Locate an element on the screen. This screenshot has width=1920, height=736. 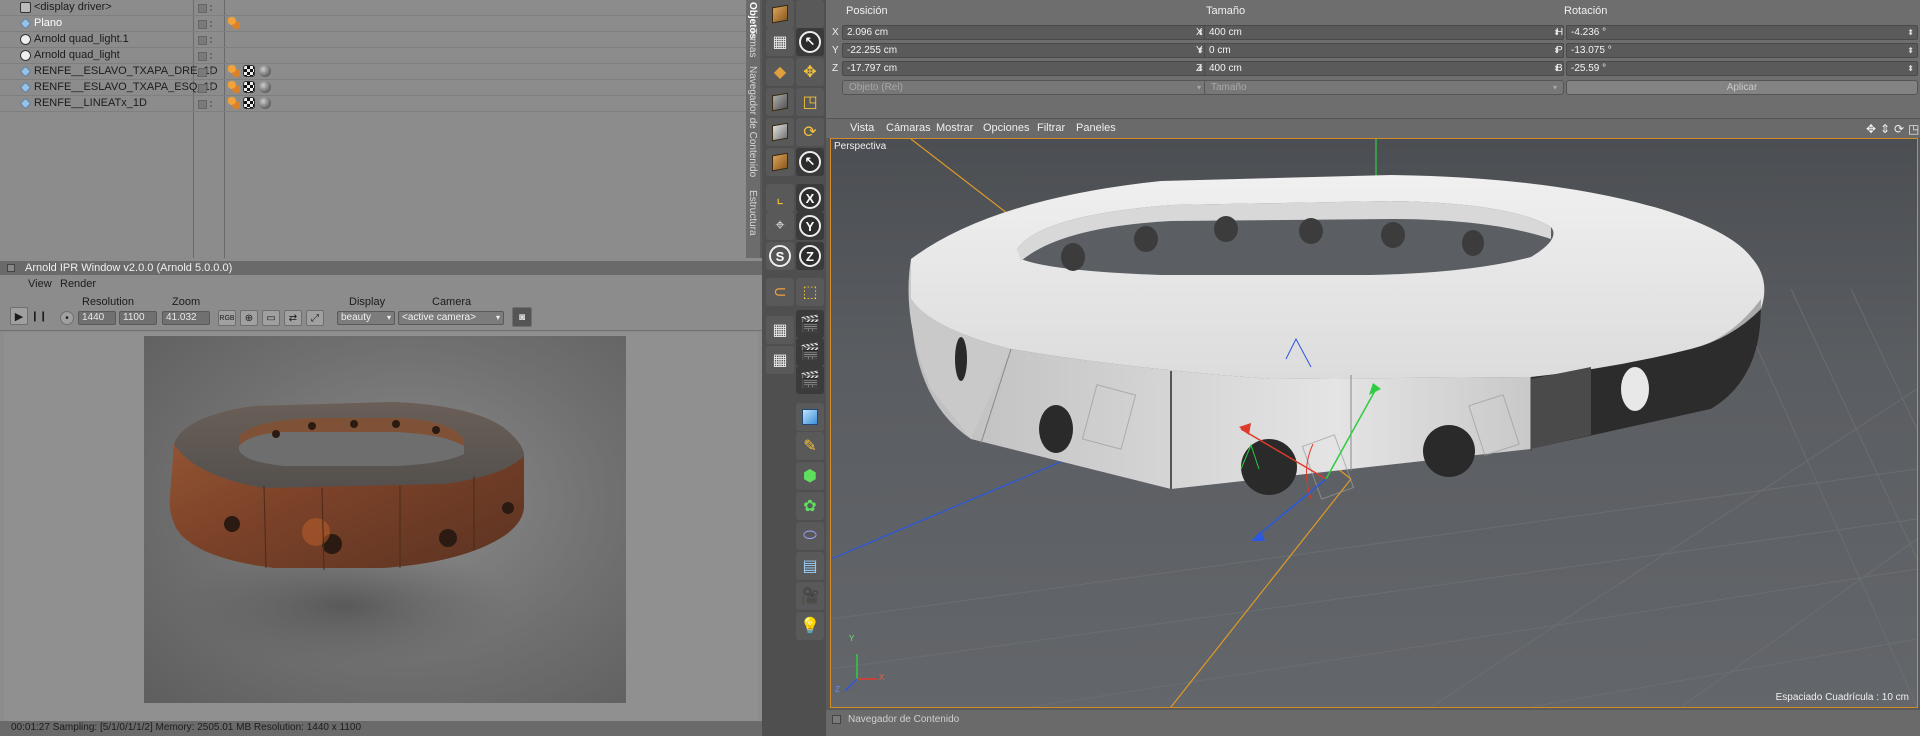
lock-resolution-button: • is located at coordinates (67, 318).